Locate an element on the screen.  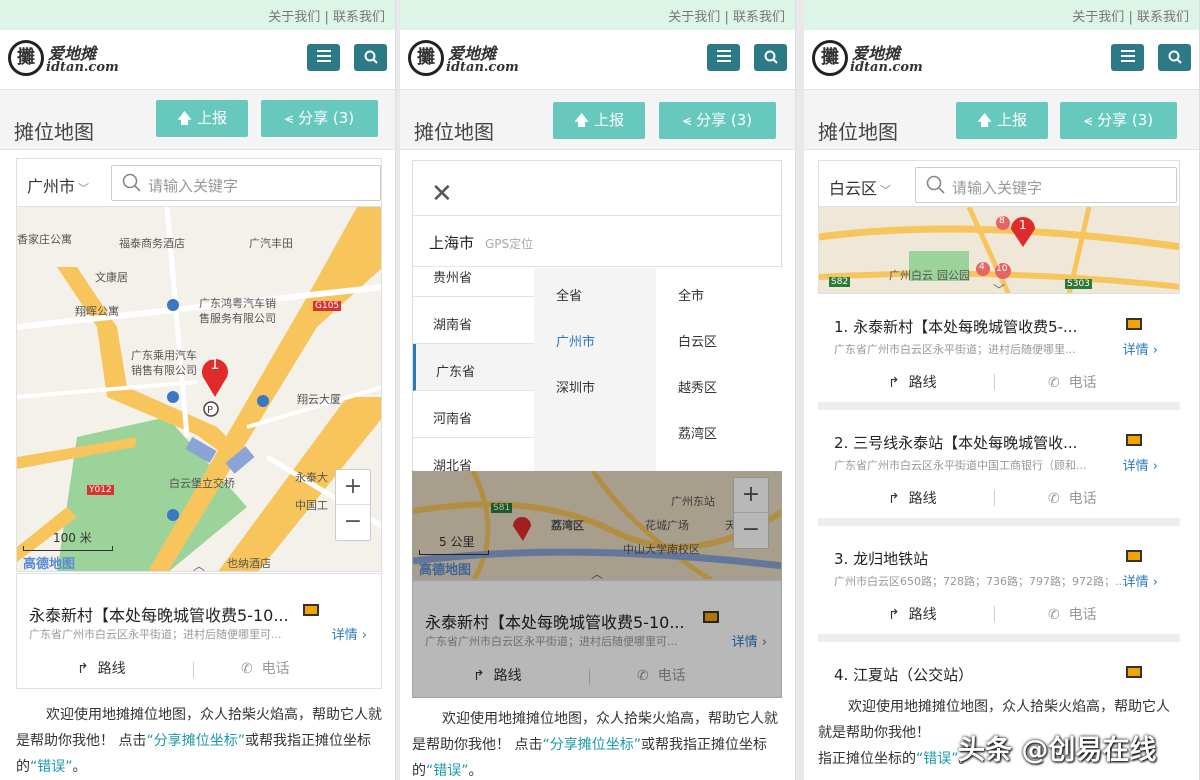
district-item: 荔湾区 is located at coordinates (719, 429).